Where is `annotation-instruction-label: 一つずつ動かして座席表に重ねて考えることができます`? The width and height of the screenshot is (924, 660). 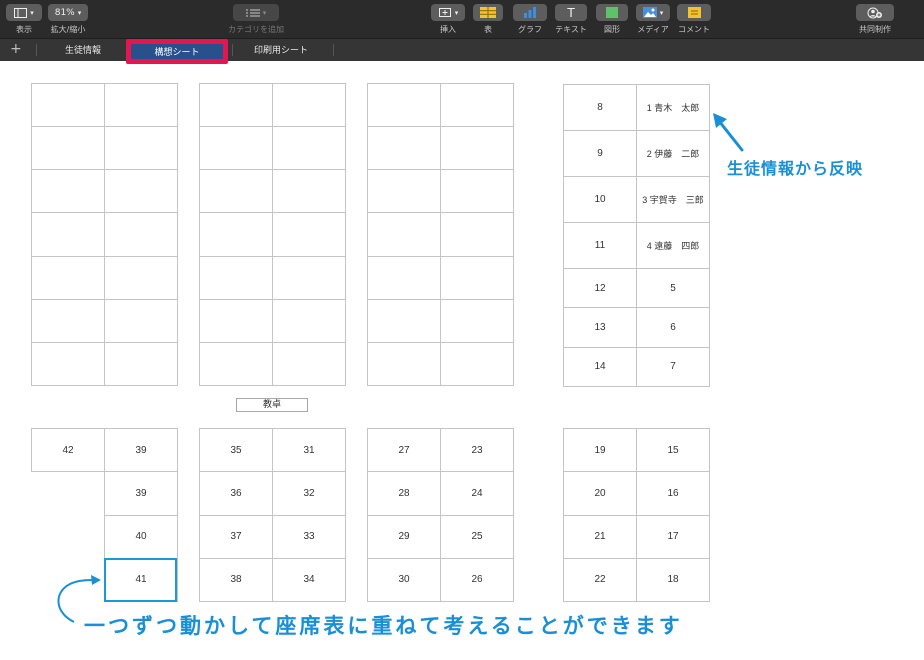
annotation-instruction-label: 一つずつ動かして座席表に重ねて考えることができます is located at coordinates (383, 626).